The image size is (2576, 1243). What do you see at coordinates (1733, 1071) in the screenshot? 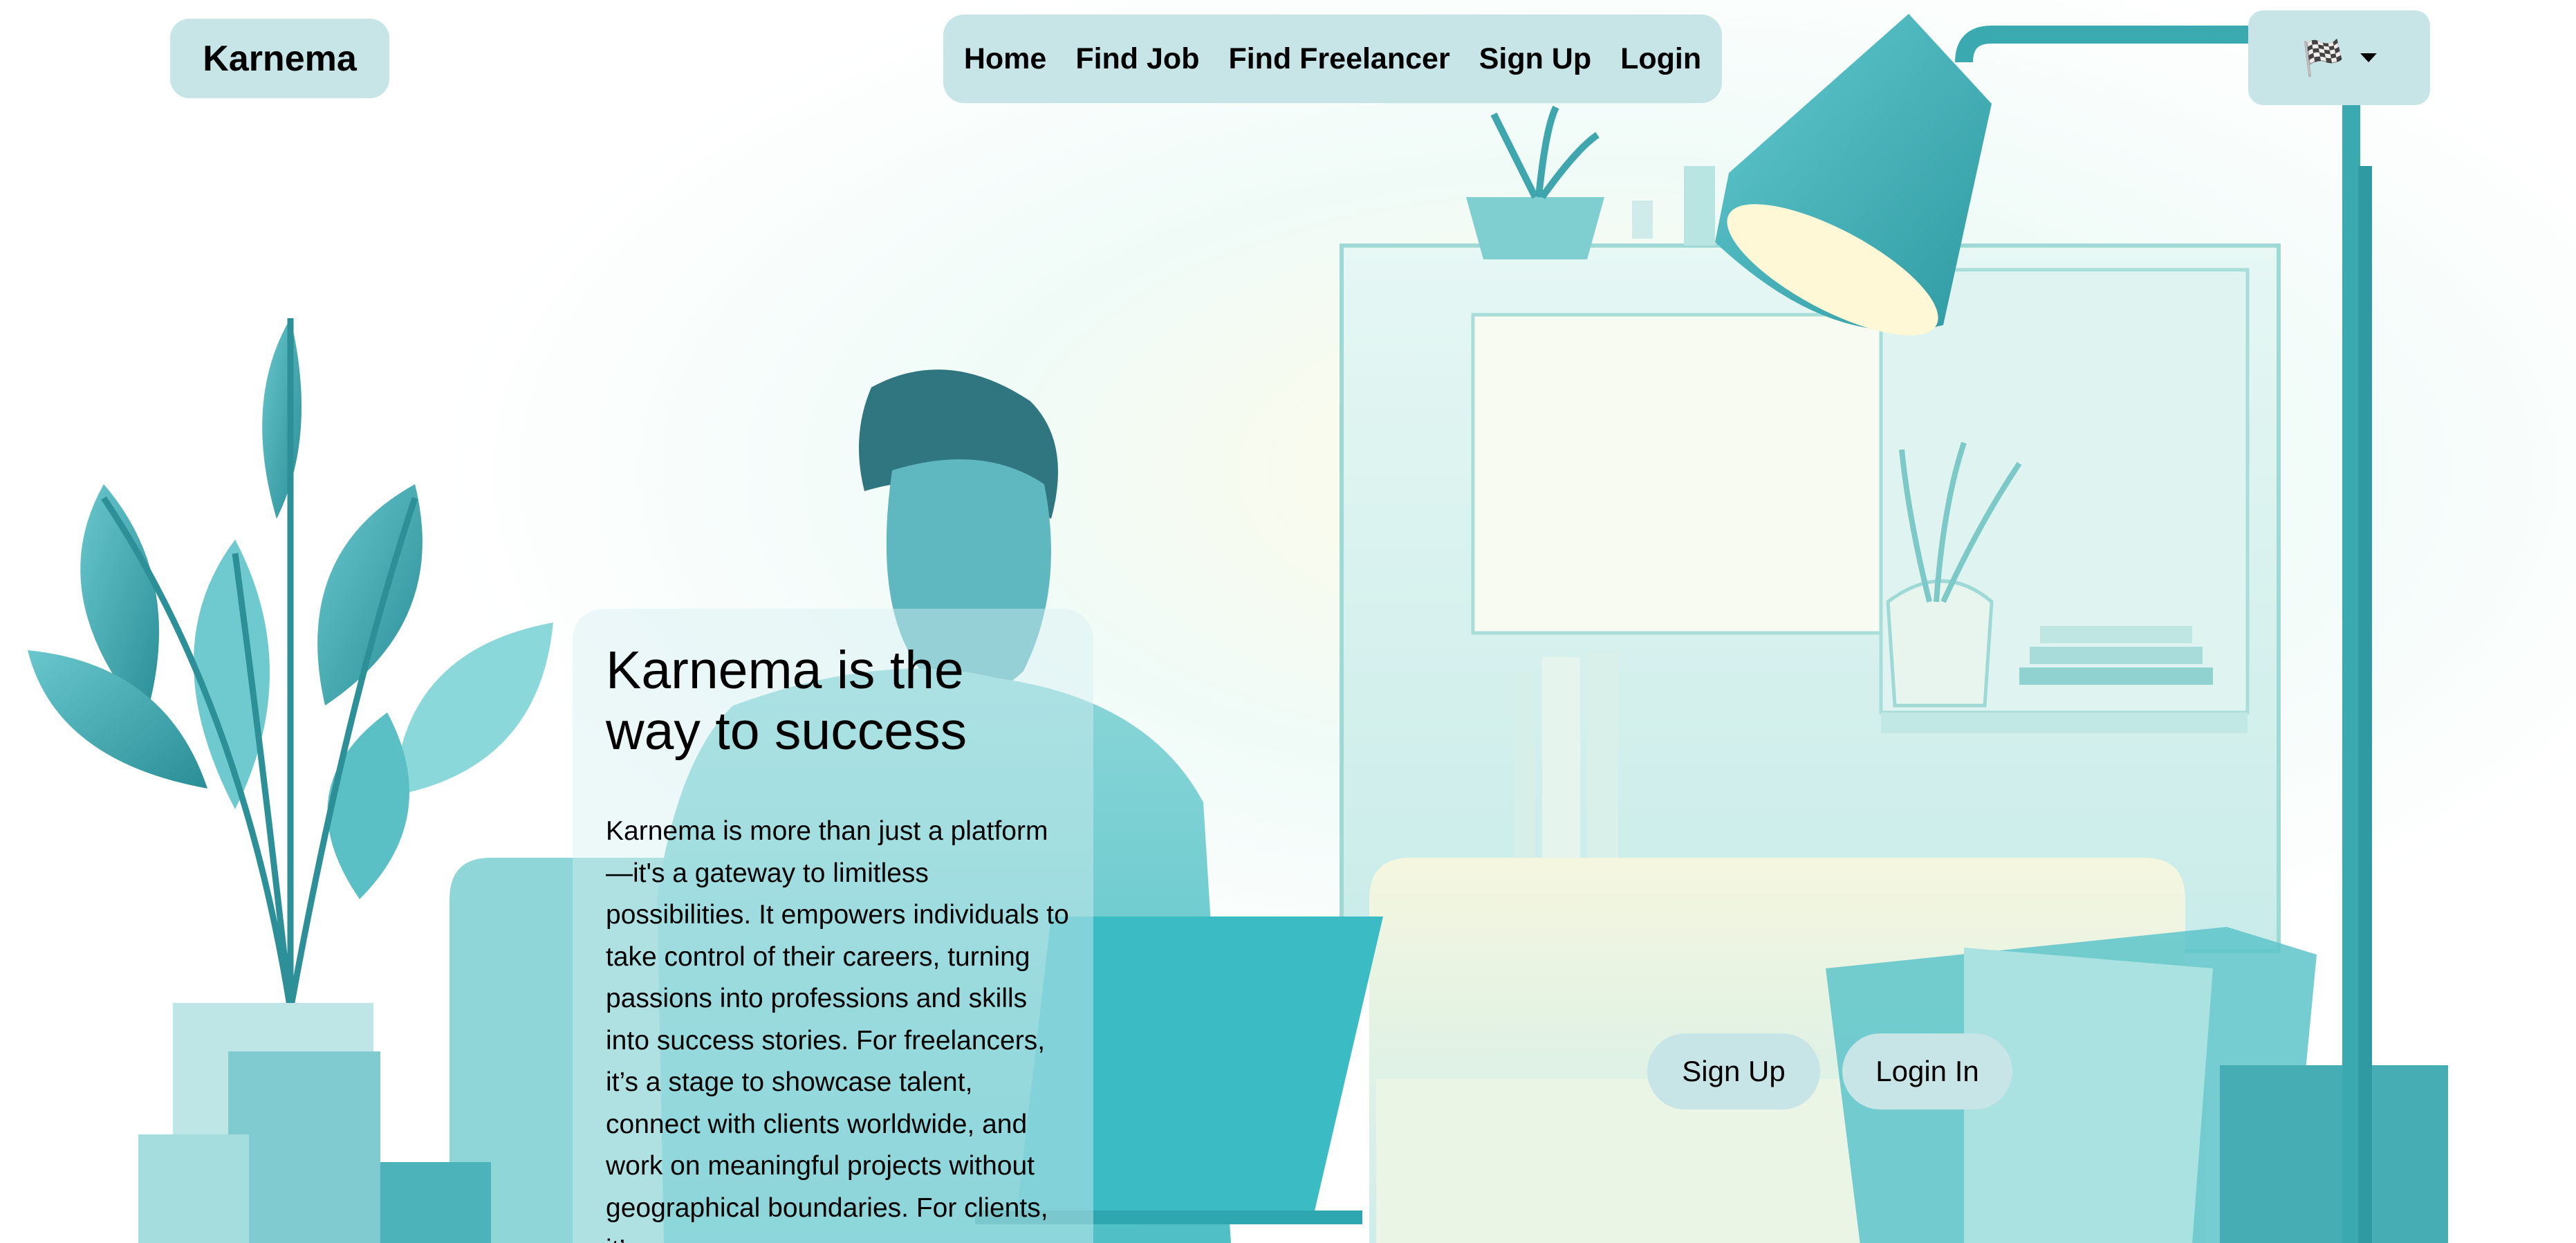
I see `sign-up-button: Sign Up` at bounding box center [1733, 1071].